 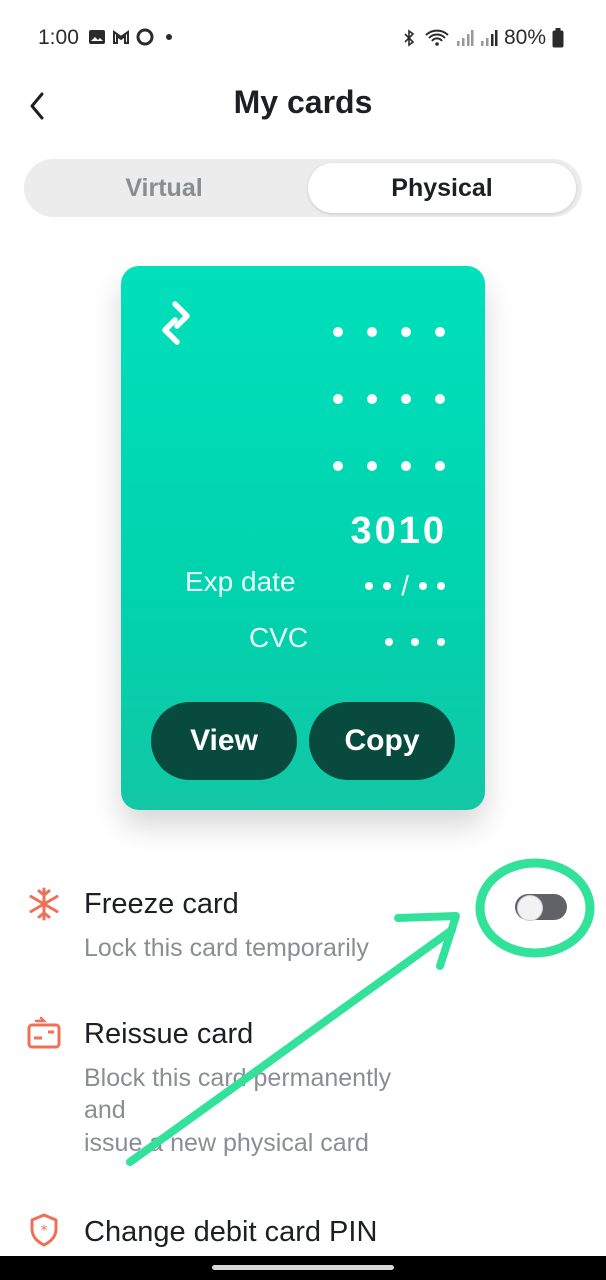 What do you see at coordinates (303, 188) in the screenshot?
I see `card-type-tabs: Virtual Physical` at bounding box center [303, 188].